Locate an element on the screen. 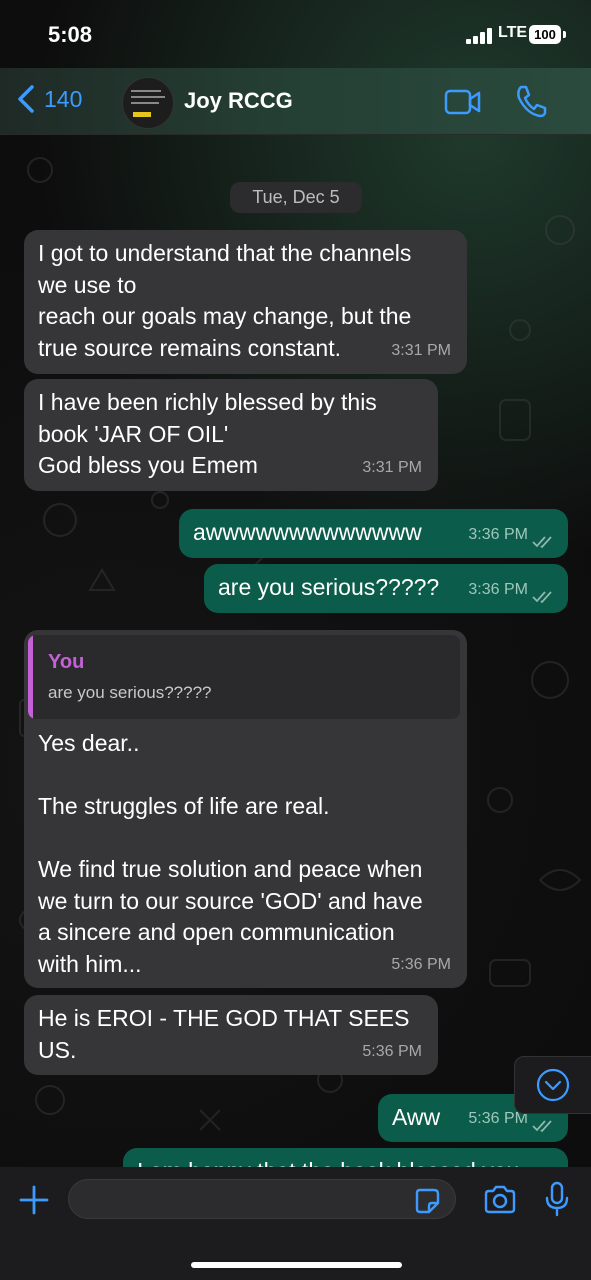 This screenshot has height=1280, width=591. chevron-left-icon is located at coordinates (26, 99).